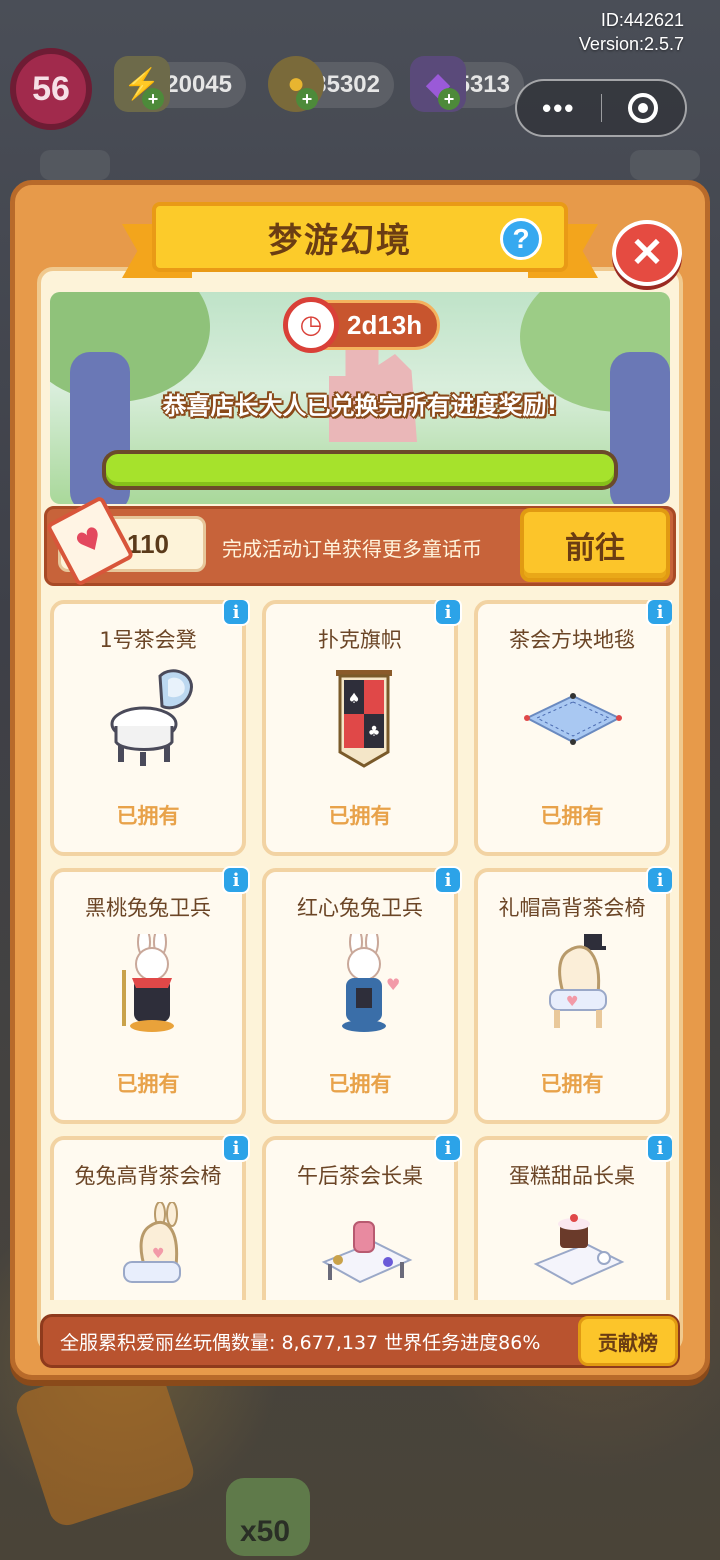  I want to click on item-card: 午后茶会长桌 i, so click(362, 1217).